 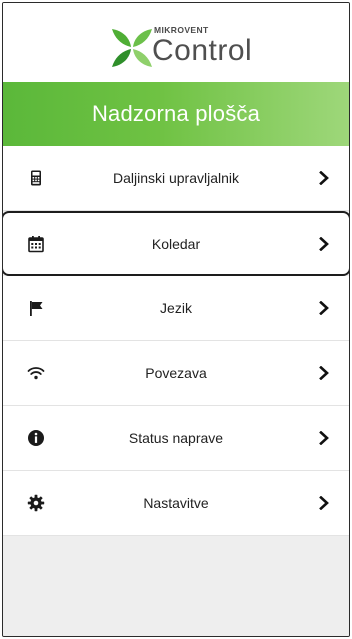 I want to click on menu-item-language: Jezik, so click(x=176, y=308).